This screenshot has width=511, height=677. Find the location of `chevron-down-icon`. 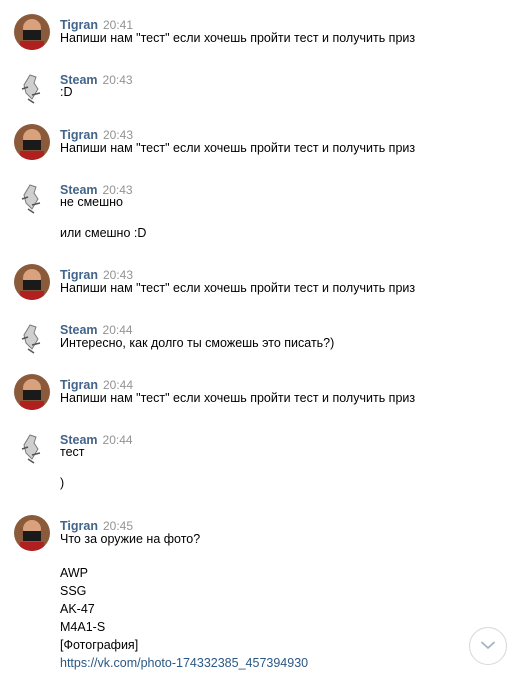

chevron-down-icon is located at coordinates (488, 646).